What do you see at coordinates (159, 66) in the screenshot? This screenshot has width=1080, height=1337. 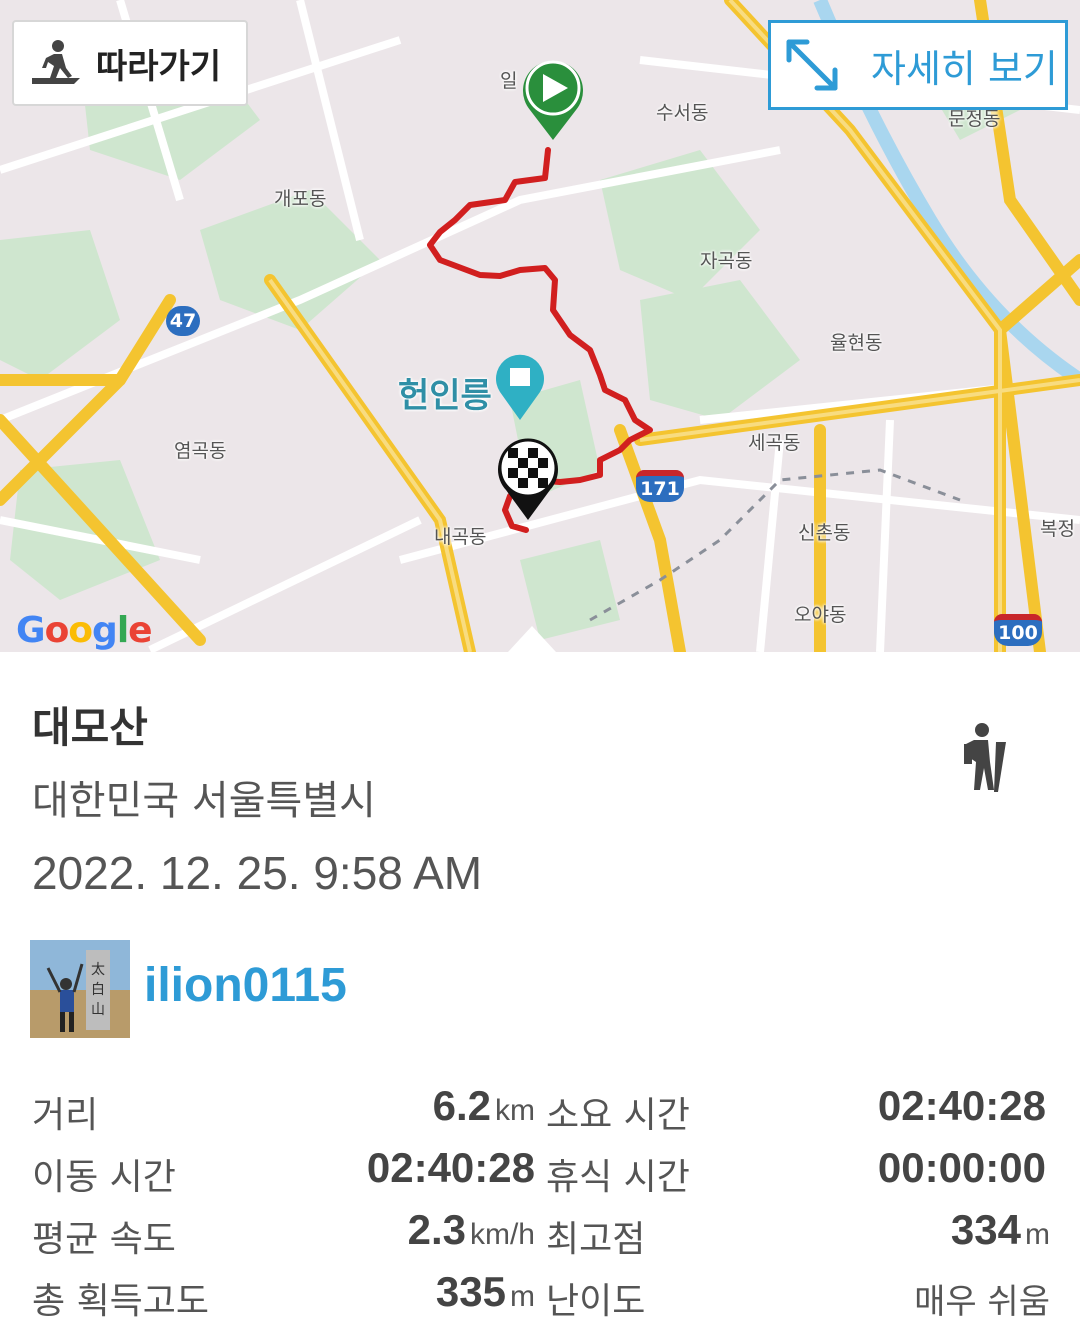 I see `follow-button-label: 따라가기` at bounding box center [159, 66].